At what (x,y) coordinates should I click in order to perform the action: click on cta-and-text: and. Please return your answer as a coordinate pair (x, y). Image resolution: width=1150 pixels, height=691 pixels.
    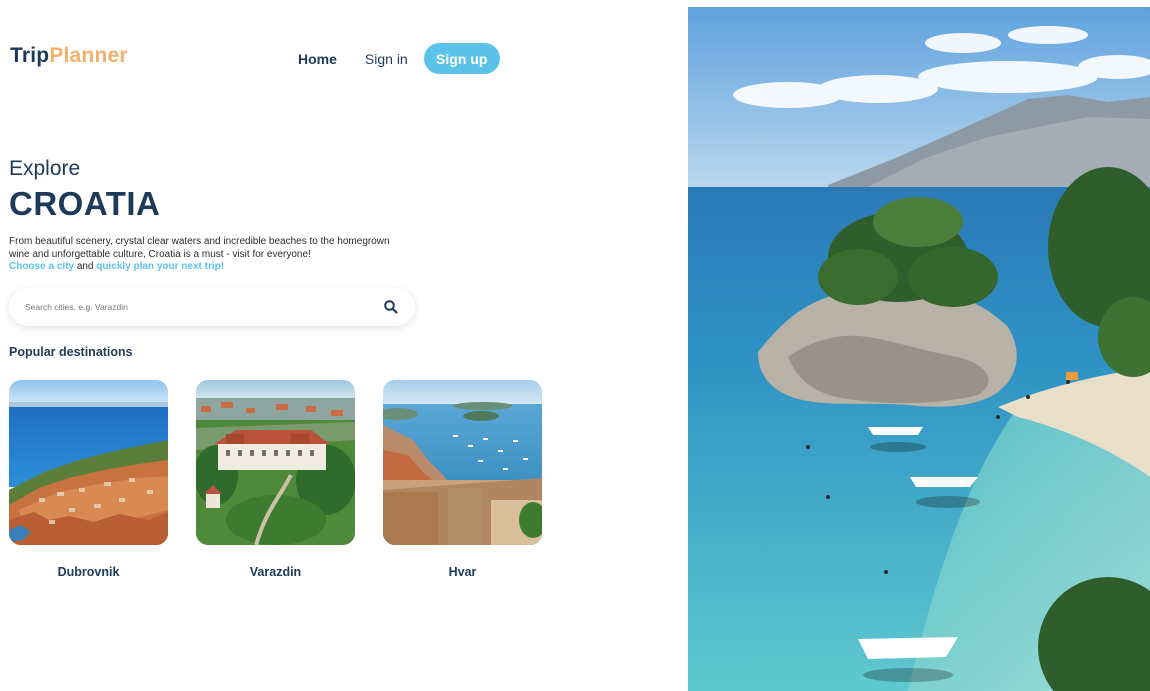
    Looking at the image, I should click on (85, 266).